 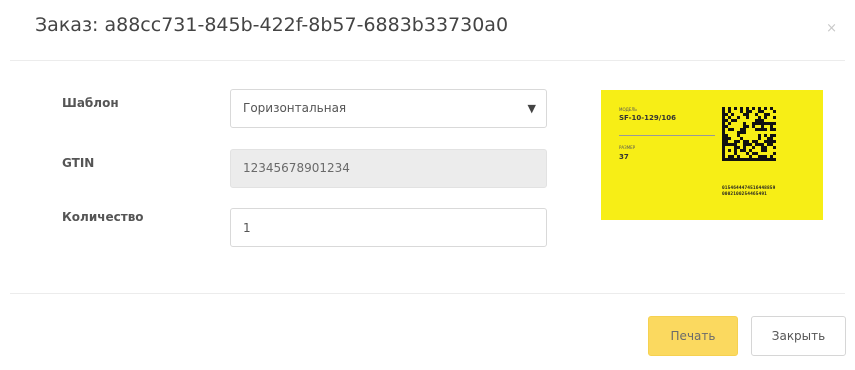 I want to click on quantity-field, so click(x=388, y=227).